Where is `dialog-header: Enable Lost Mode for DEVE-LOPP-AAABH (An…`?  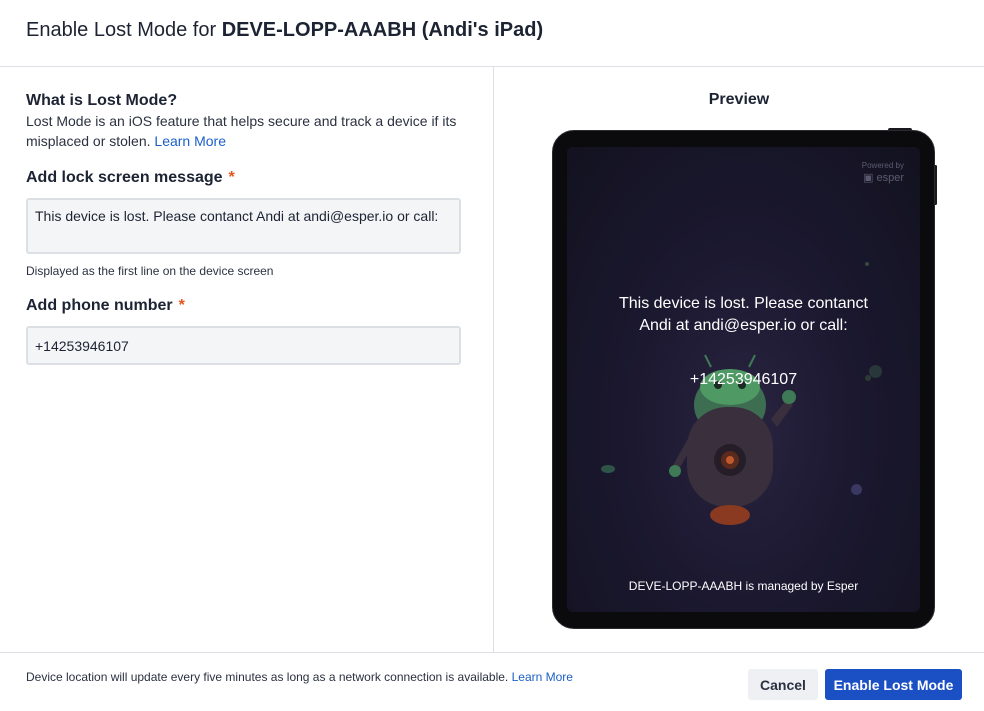 dialog-header: Enable Lost Mode for DEVE-LOPP-AAABH (An… is located at coordinates (492, 33).